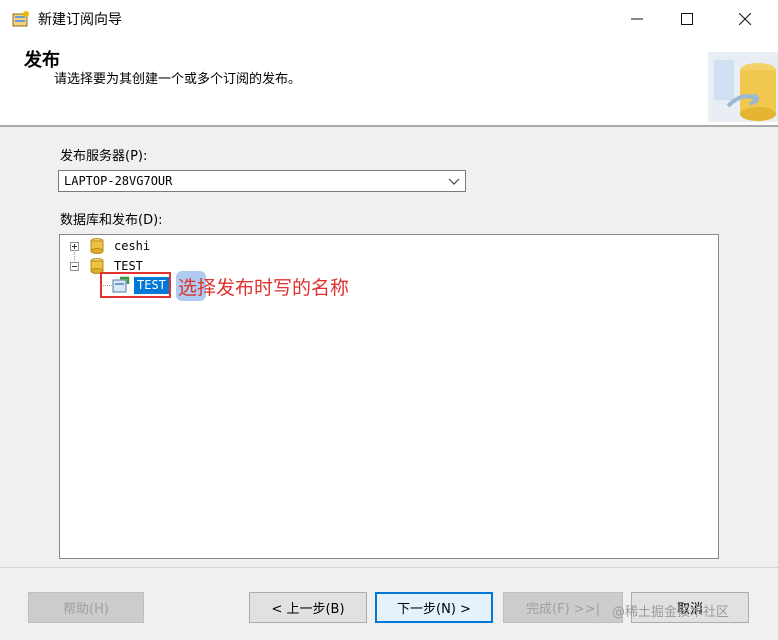  What do you see at coordinates (74, 246) in the screenshot?
I see `expand-ceshi-icon` at bounding box center [74, 246].